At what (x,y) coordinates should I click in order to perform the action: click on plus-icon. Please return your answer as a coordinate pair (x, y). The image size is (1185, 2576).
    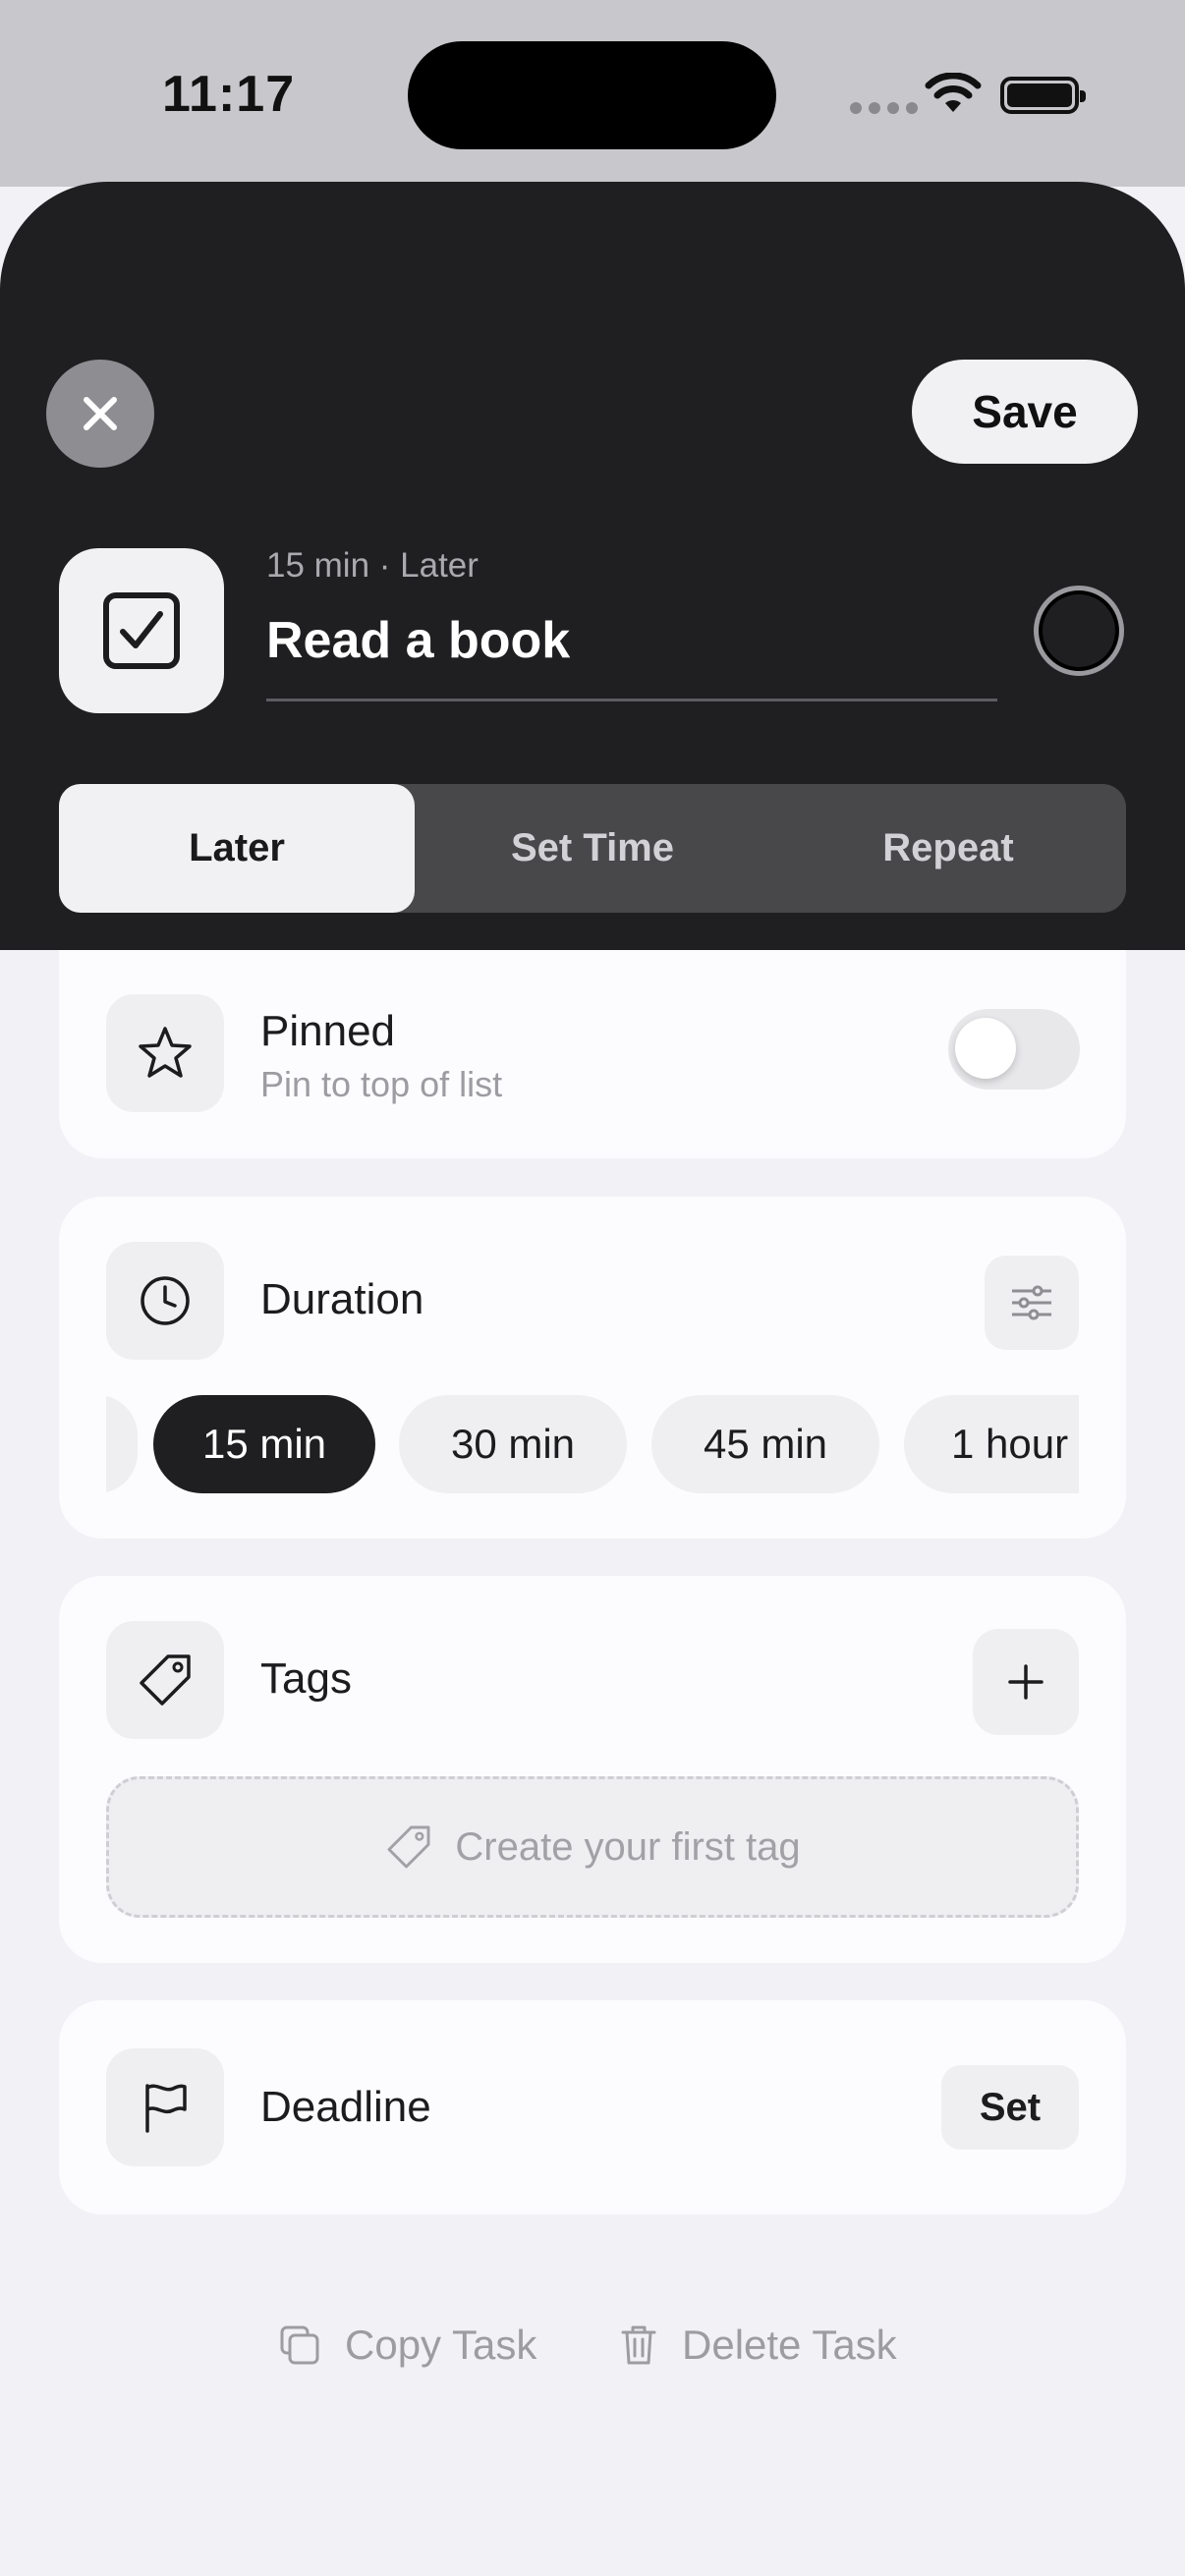
    Looking at the image, I should click on (1026, 1682).